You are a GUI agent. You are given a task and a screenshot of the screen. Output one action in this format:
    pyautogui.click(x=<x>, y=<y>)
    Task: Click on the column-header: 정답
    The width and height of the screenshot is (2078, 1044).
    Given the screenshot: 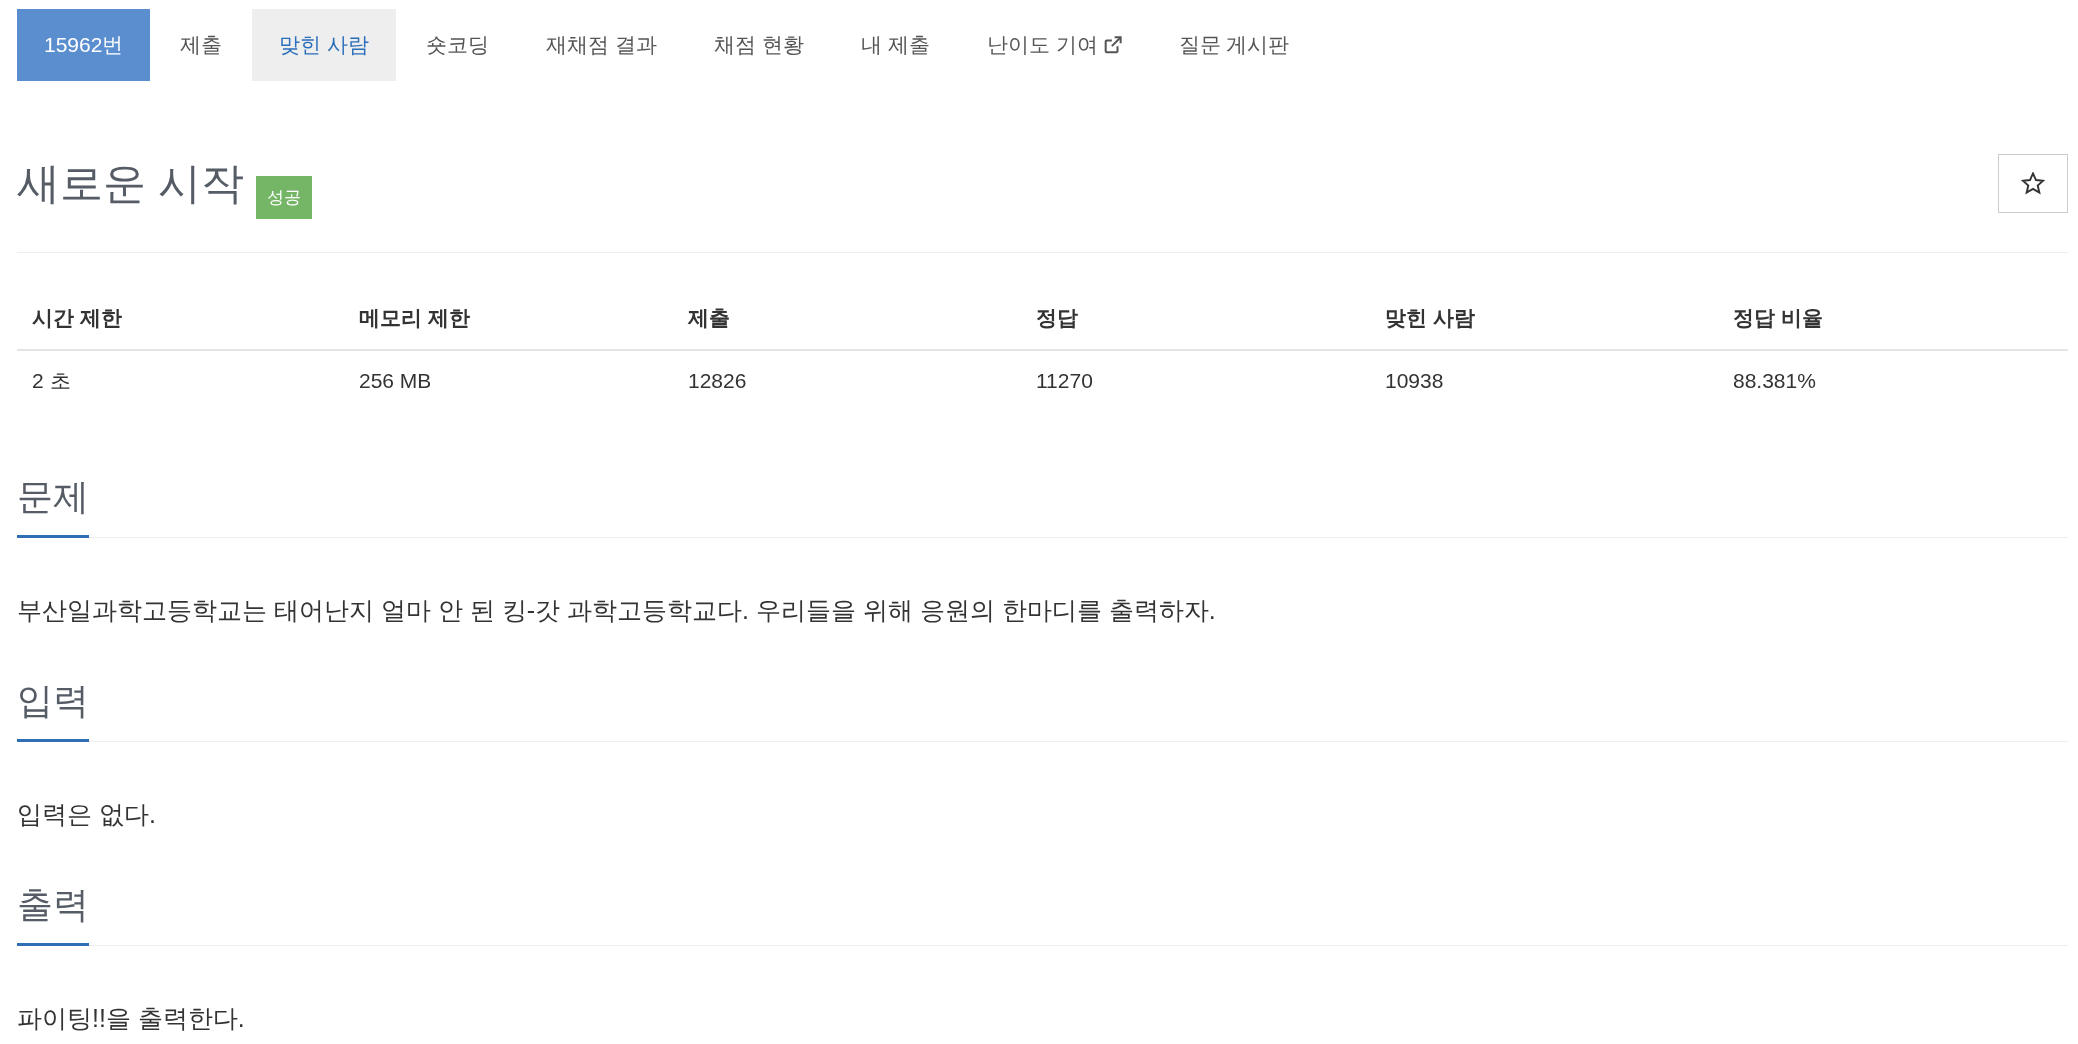 What is the action you would take?
    pyautogui.click(x=1057, y=318)
    